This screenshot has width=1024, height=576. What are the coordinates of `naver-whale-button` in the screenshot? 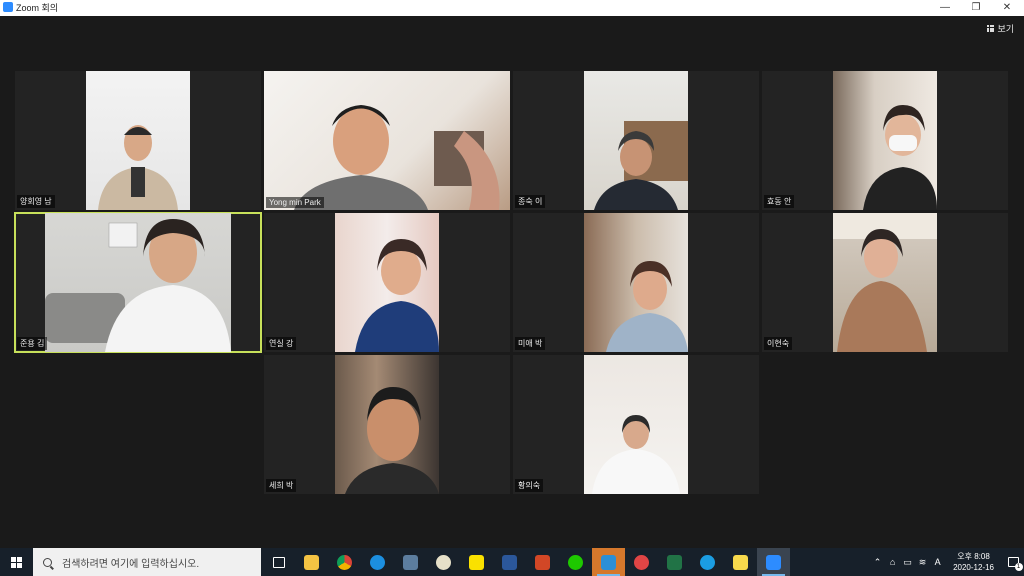 It's located at (575, 562).